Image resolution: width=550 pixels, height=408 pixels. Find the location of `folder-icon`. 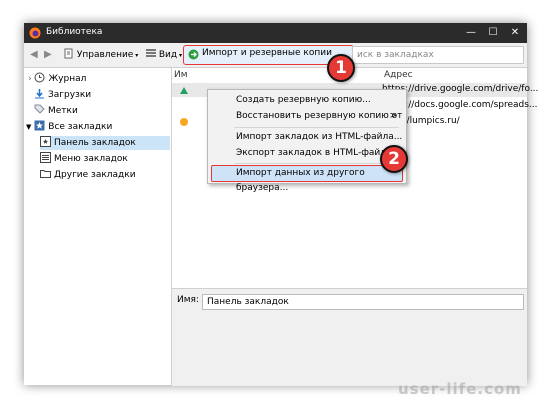

folder-icon is located at coordinates (45, 174).